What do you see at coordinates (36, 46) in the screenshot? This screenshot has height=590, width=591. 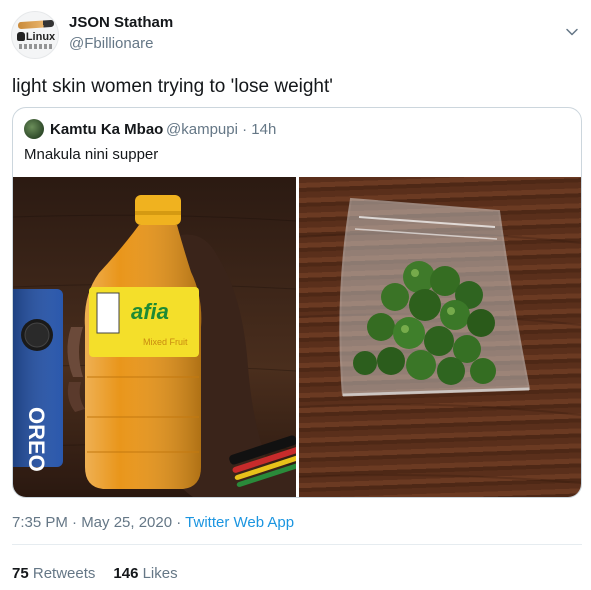 I see `avatar-tagline` at bounding box center [36, 46].